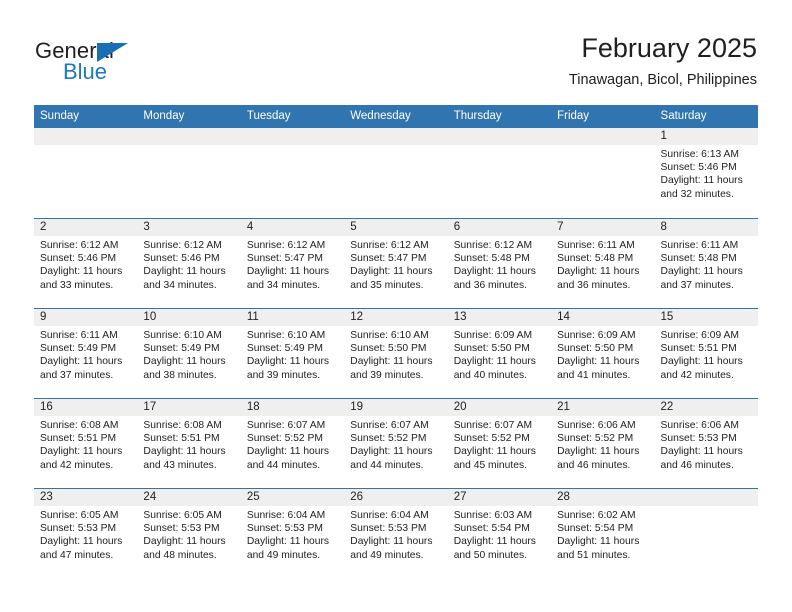 This screenshot has width=792, height=612. I want to click on day-details, so click(86, 181).